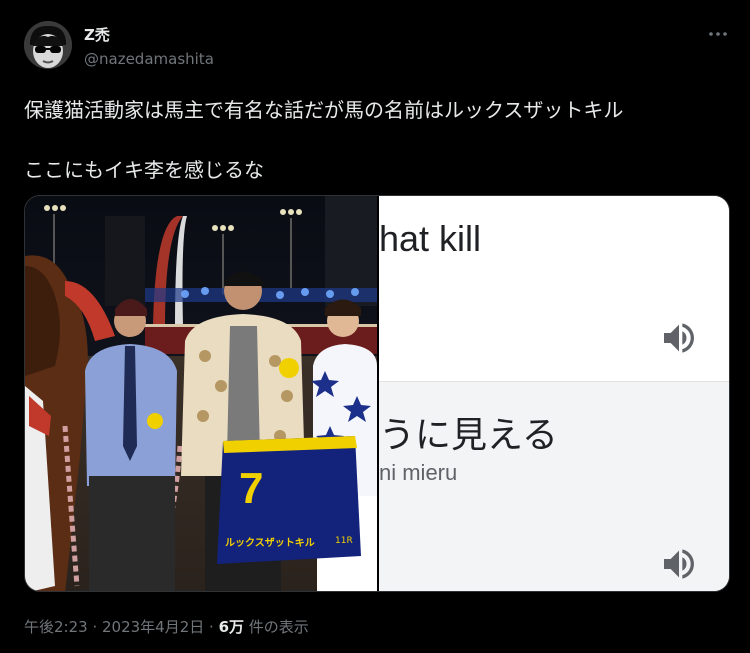 Image resolution: width=750 pixels, height=653 pixels. I want to click on translation-english-text: hat kill, so click(430, 238).